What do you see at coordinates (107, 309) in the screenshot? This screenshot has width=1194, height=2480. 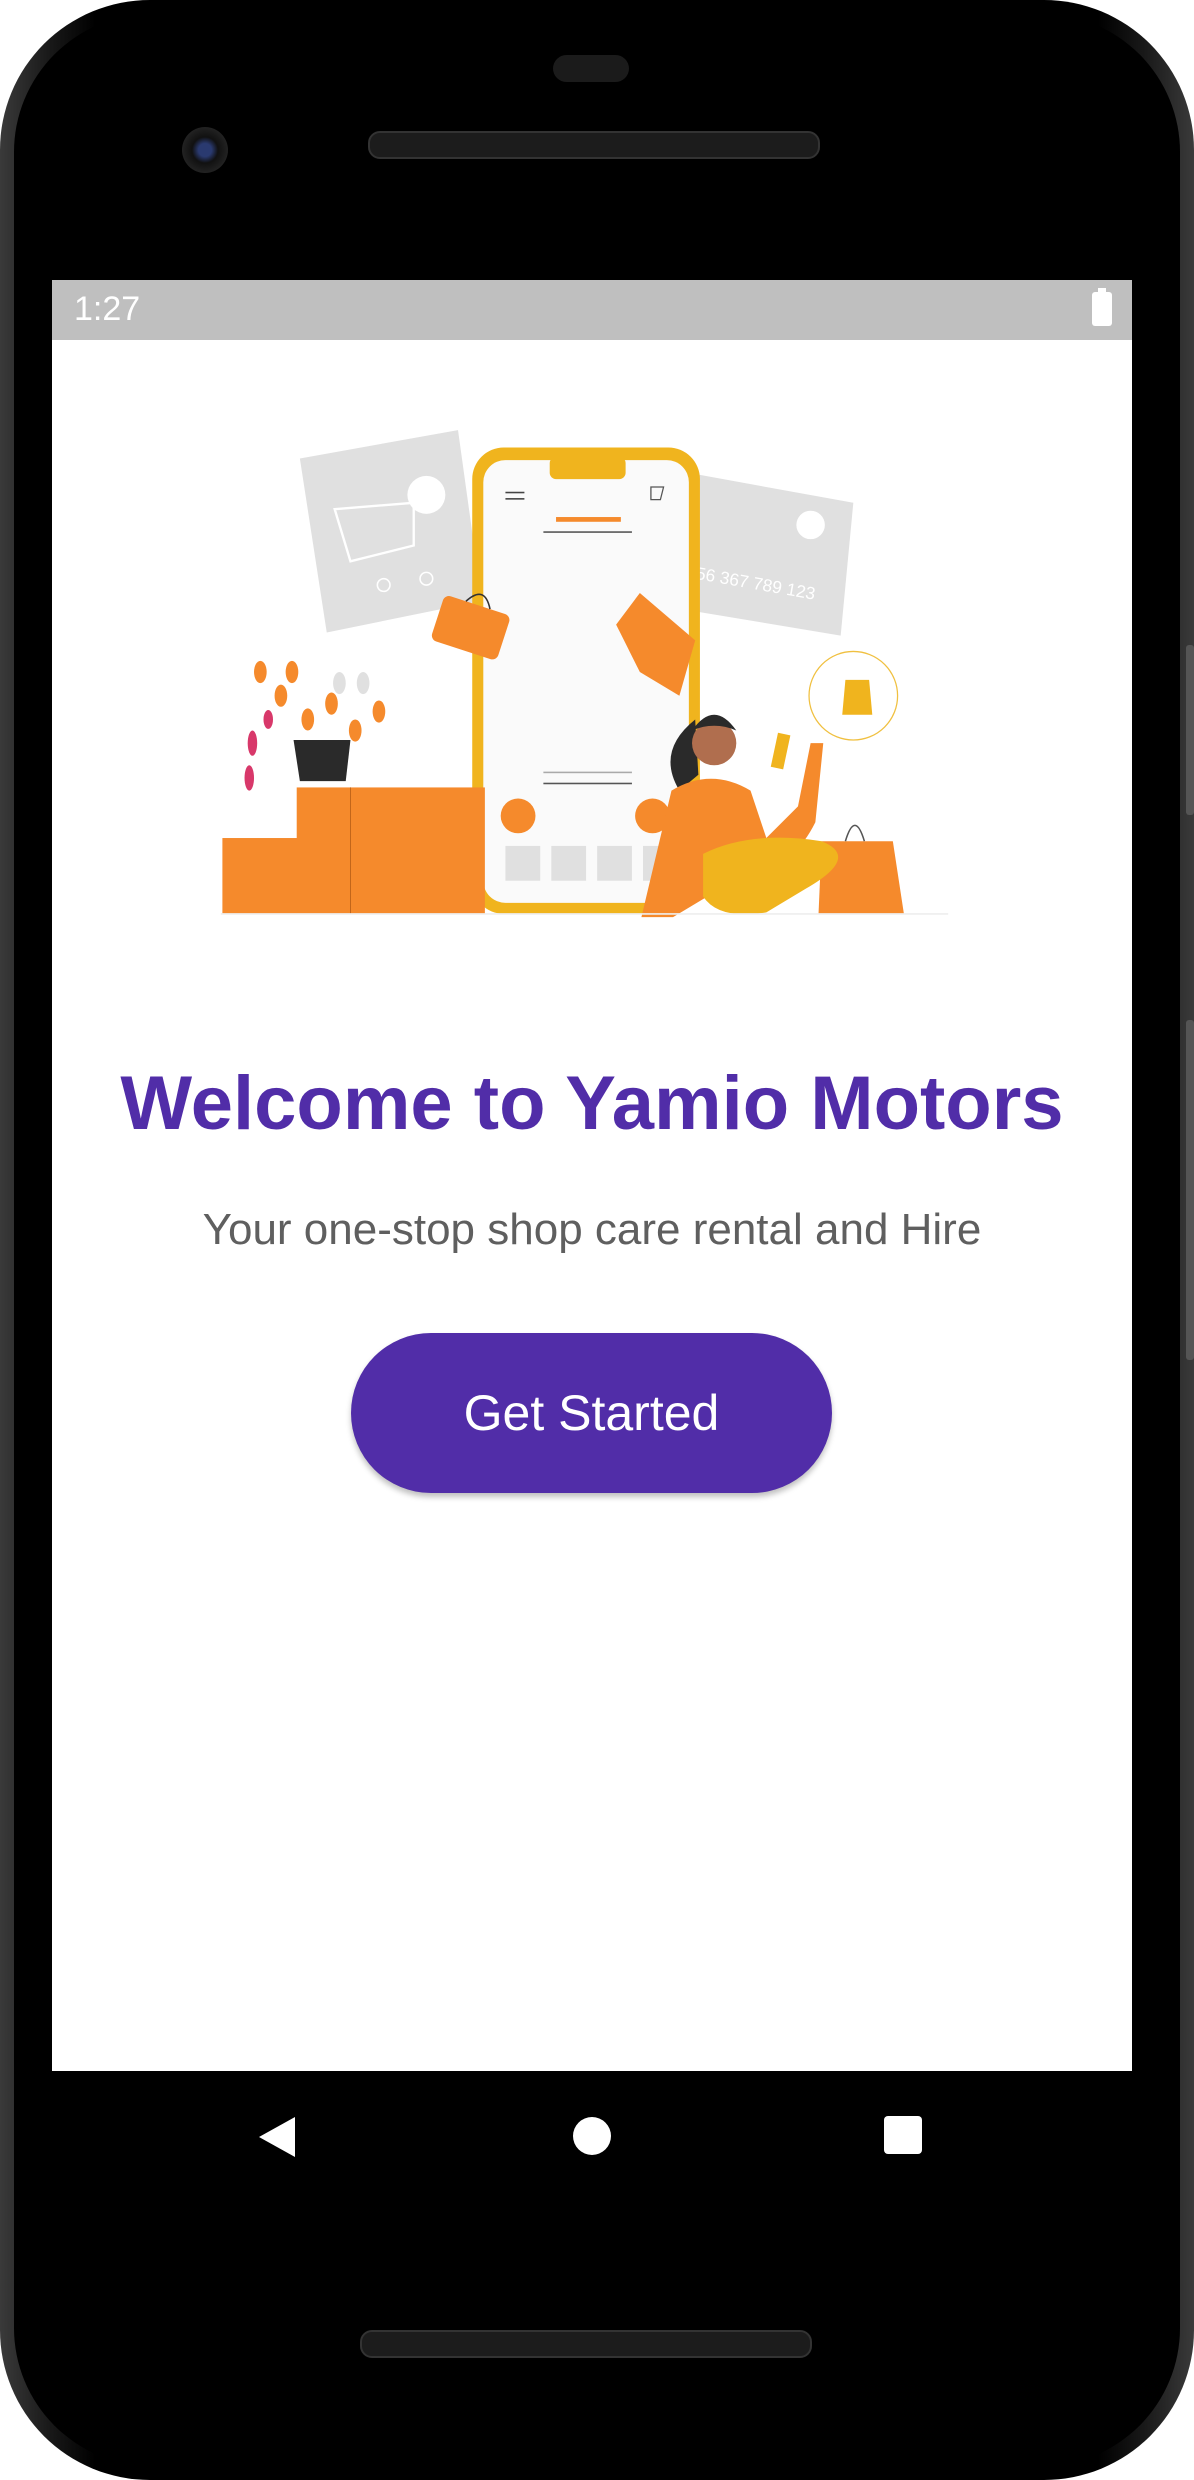 I see `status-time: 1:27` at bounding box center [107, 309].